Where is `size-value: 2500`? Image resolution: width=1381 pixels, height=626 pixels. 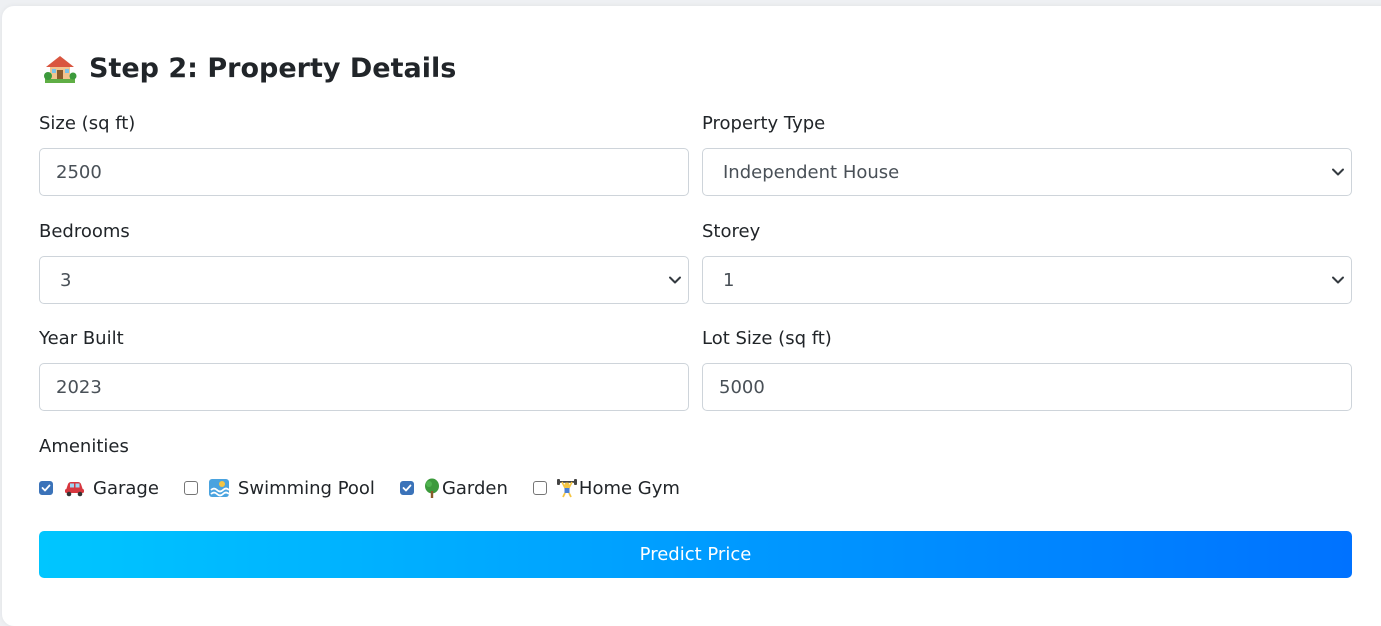 size-value: 2500 is located at coordinates (79, 172).